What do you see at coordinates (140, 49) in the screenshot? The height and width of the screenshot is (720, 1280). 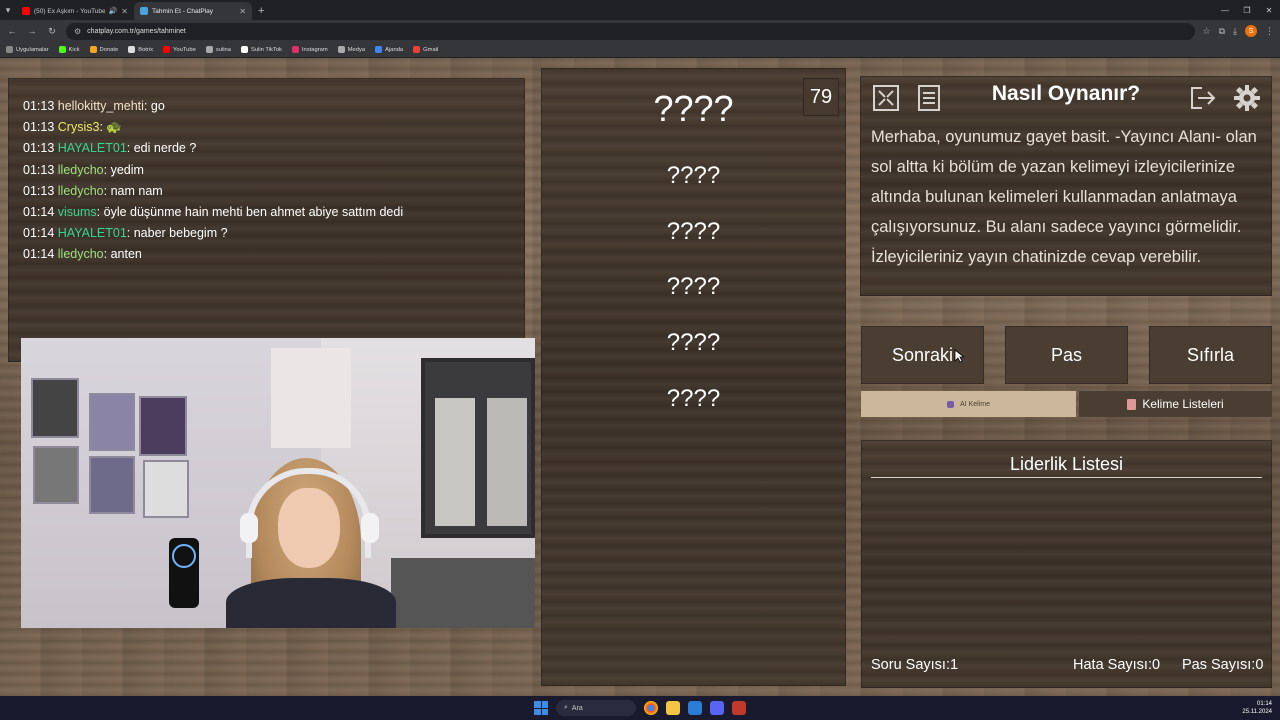 I see `bookmark-botrix: Botrix` at bounding box center [140, 49].